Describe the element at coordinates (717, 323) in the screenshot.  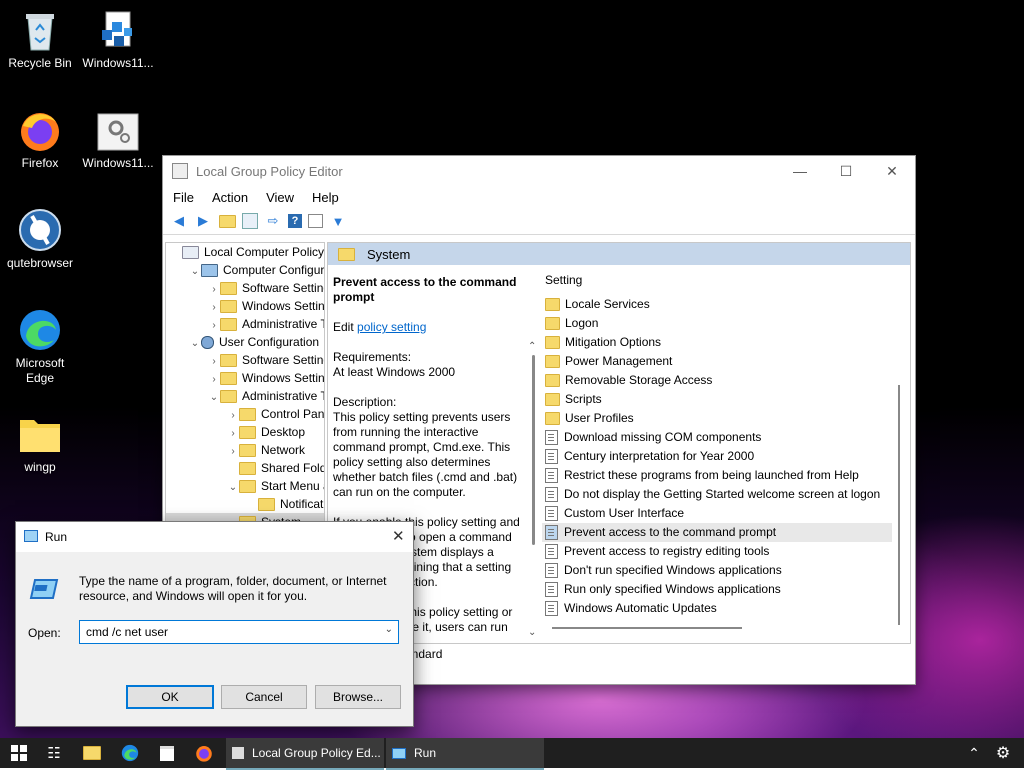
I see `setting-folder-row: Logon` at that location.